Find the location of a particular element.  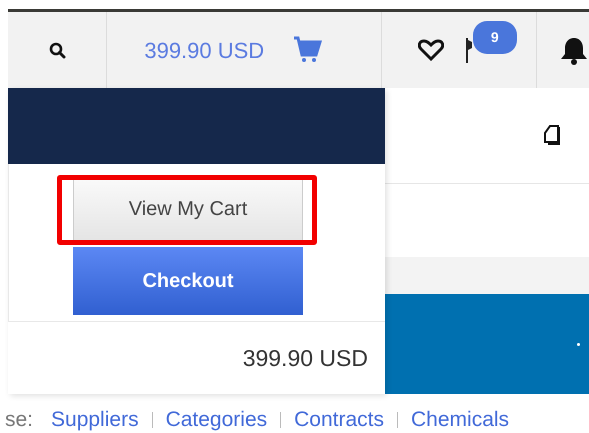

cart-icon is located at coordinates (307, 50).